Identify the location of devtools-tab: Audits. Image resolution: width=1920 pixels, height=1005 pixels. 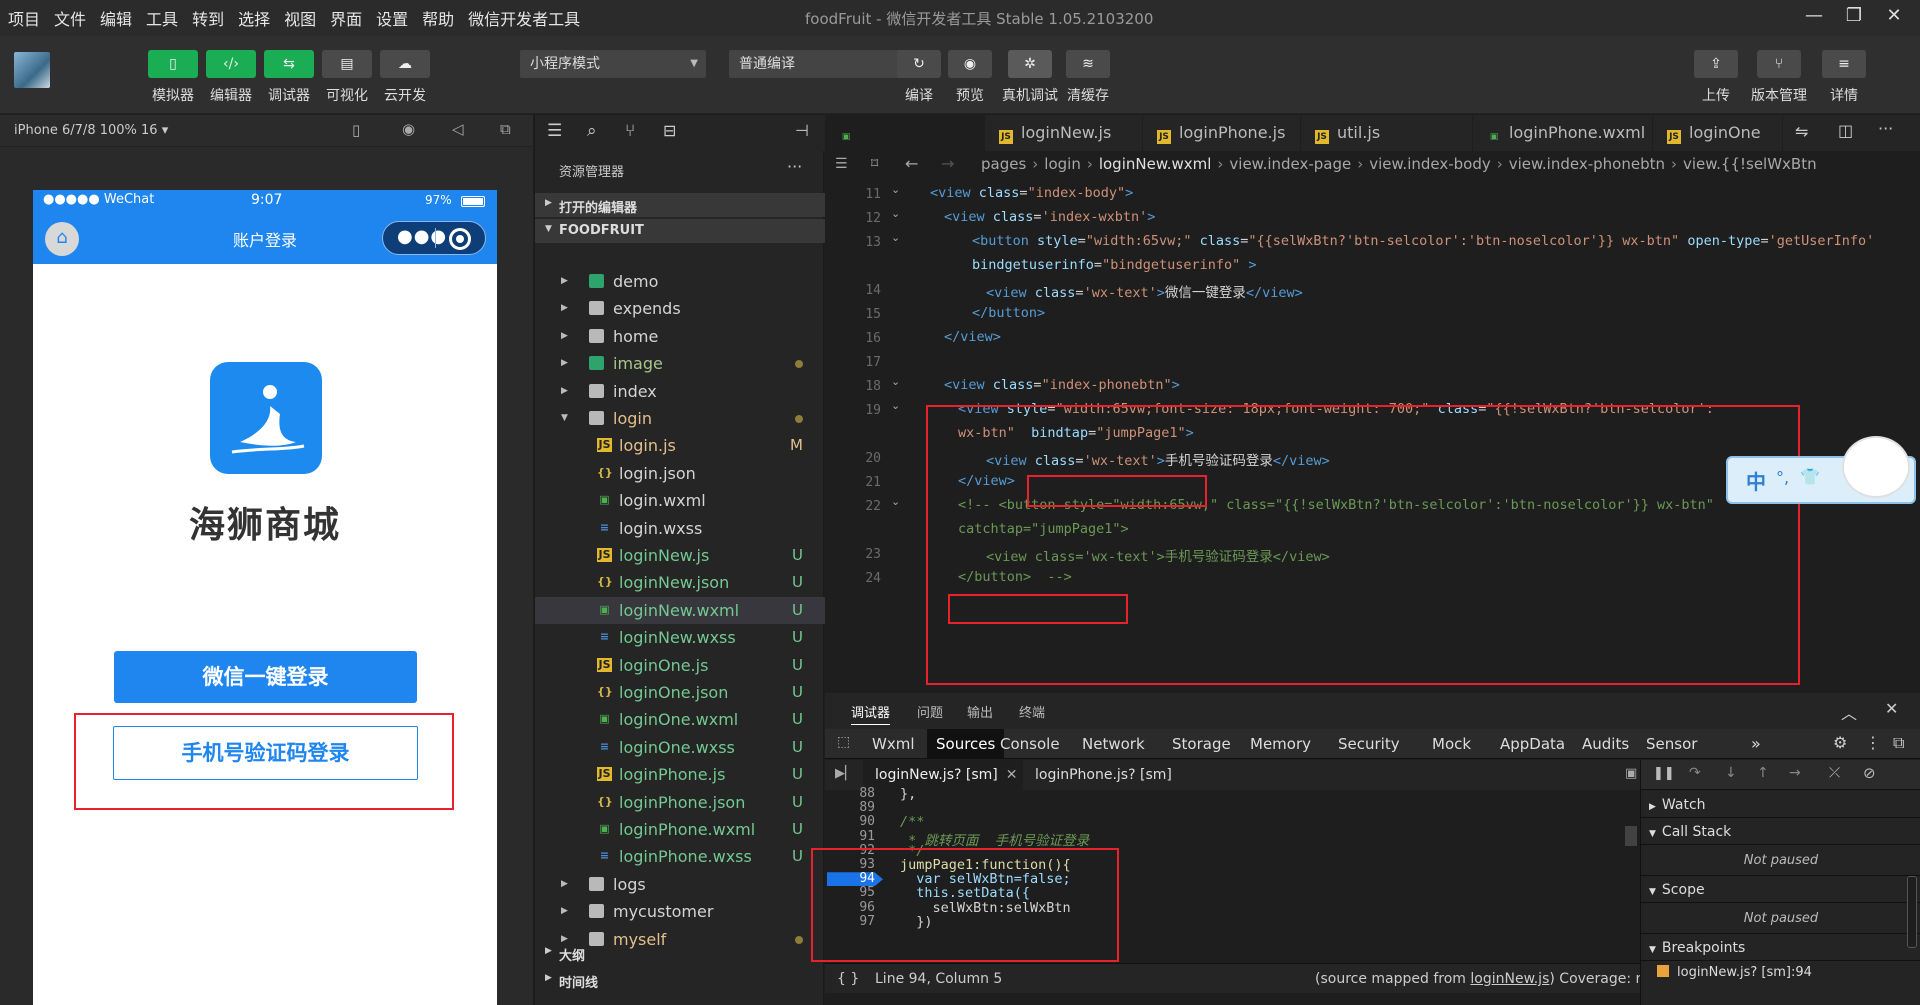
(1605, 744).